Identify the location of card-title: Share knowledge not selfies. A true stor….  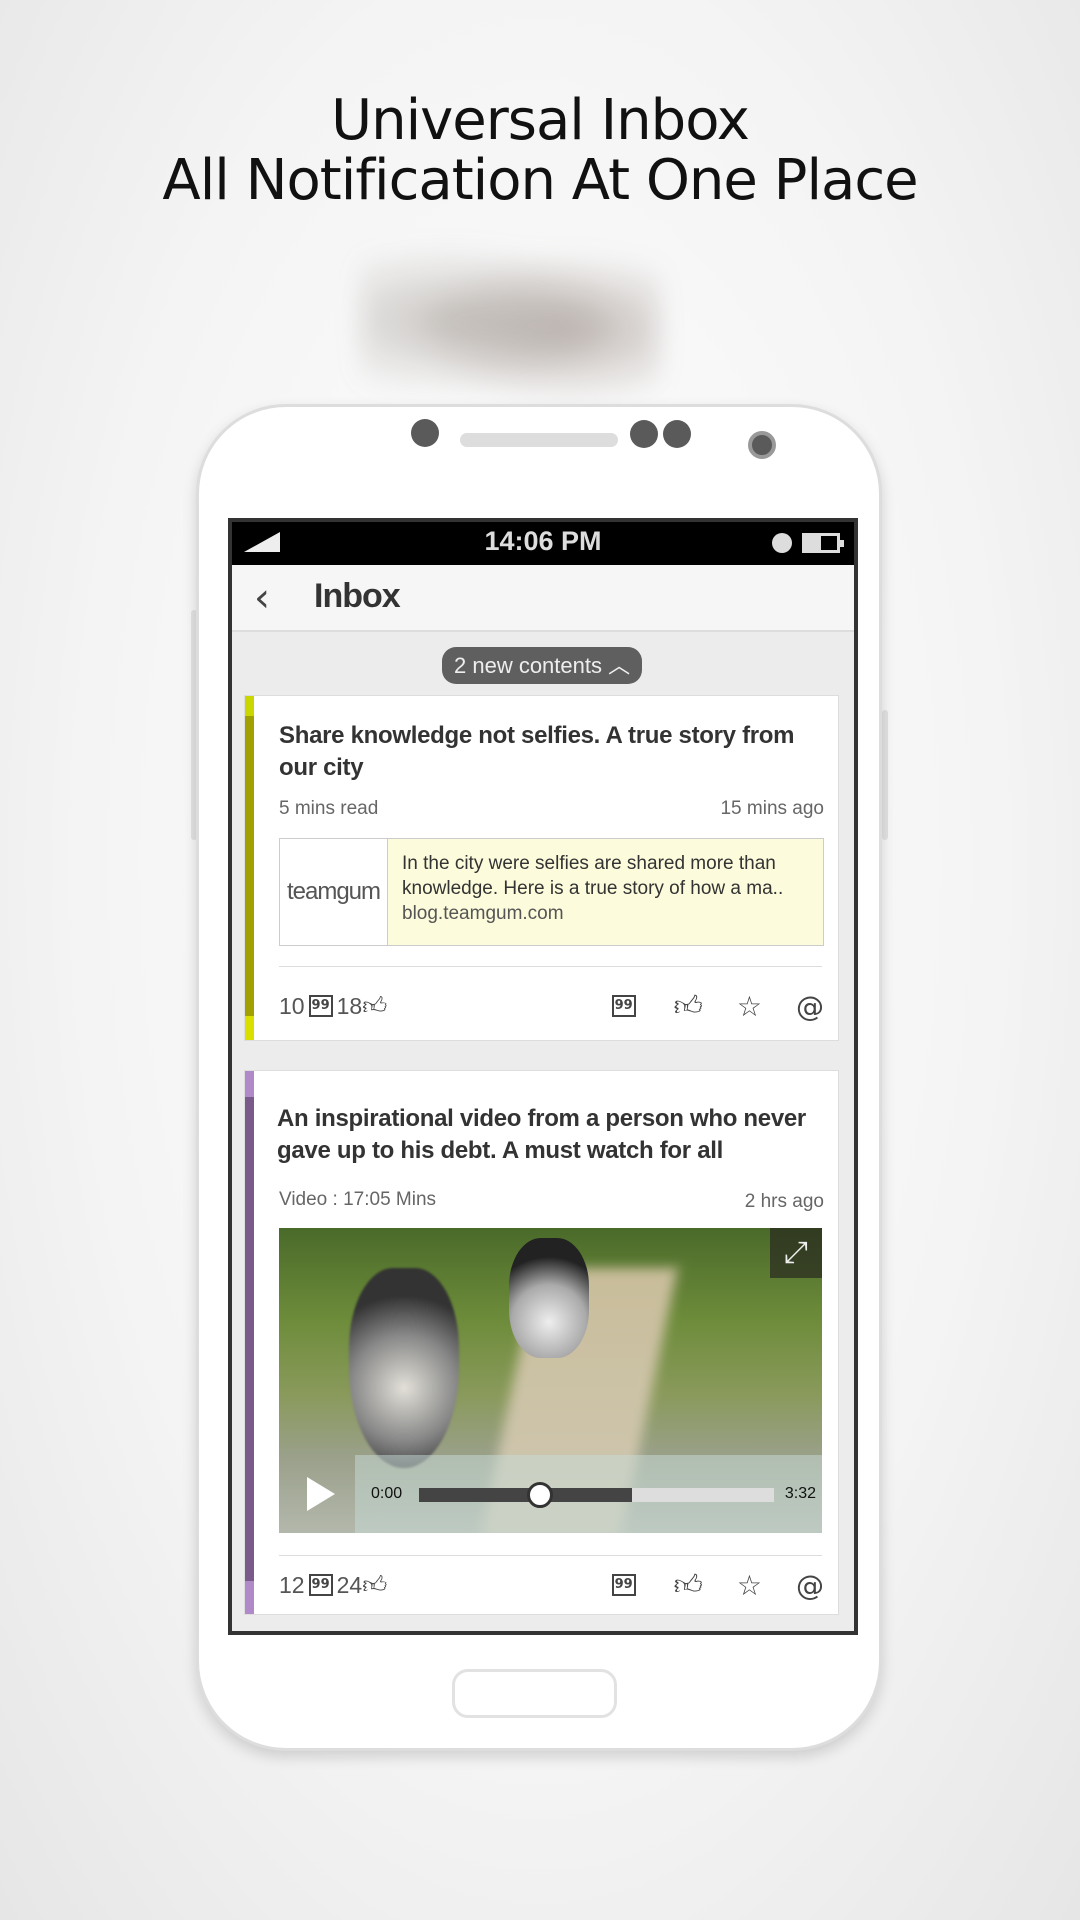
(548, 752).